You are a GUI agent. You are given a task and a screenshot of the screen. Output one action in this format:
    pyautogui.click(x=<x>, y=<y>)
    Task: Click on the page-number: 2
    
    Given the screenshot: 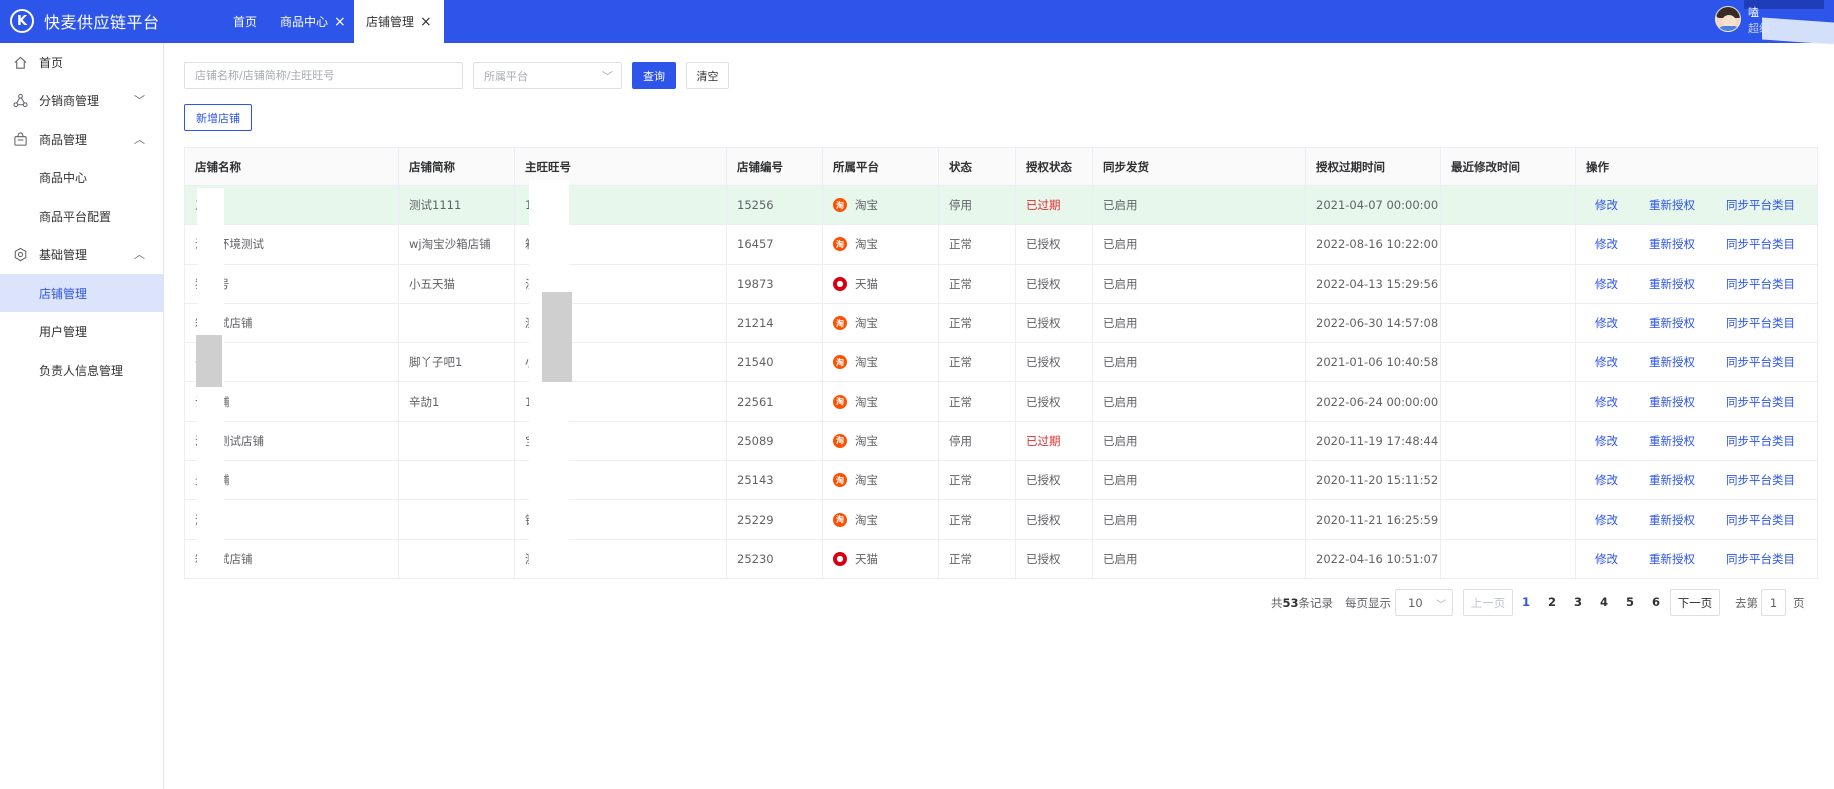 What is the action you would take?
    pyautogui.click(x=1552, y=602)
    